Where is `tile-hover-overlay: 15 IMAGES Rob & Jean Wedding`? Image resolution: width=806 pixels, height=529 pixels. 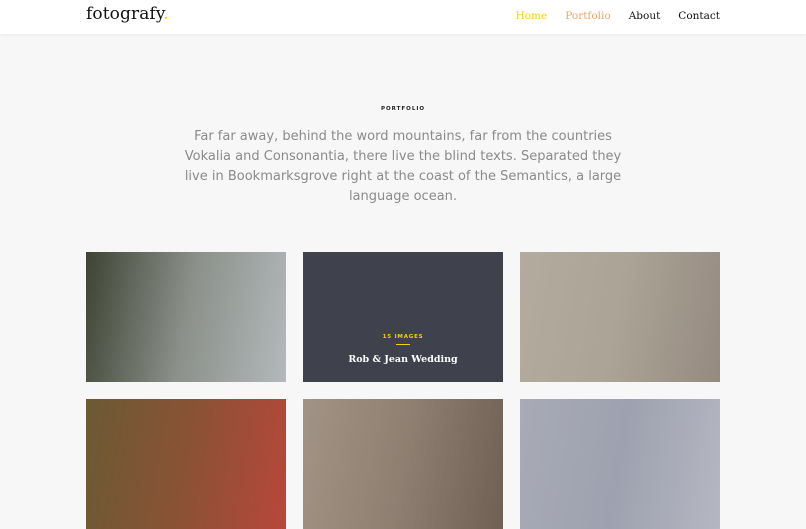 tile-hover-overlay: 15 IMAGES Rob & Jean Wedding is located at coordinates (403, 317).